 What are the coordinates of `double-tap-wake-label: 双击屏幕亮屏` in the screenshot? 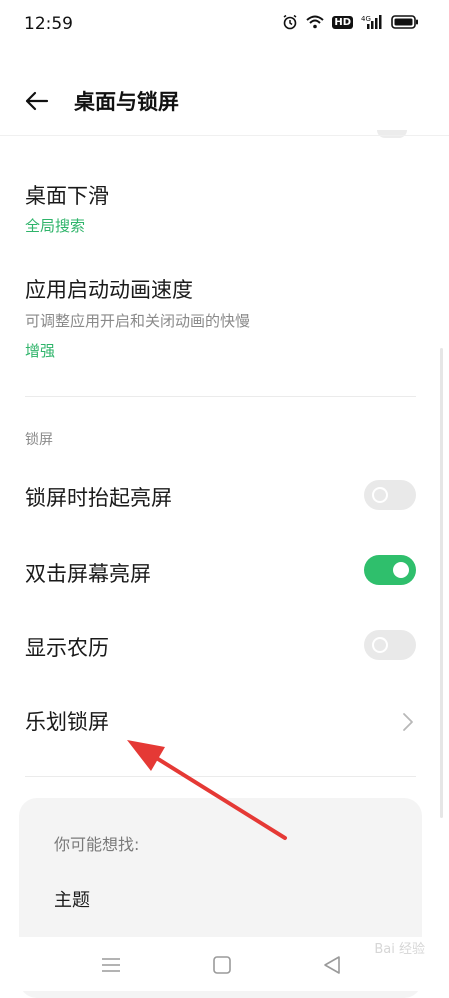 It's located at (88, 574).